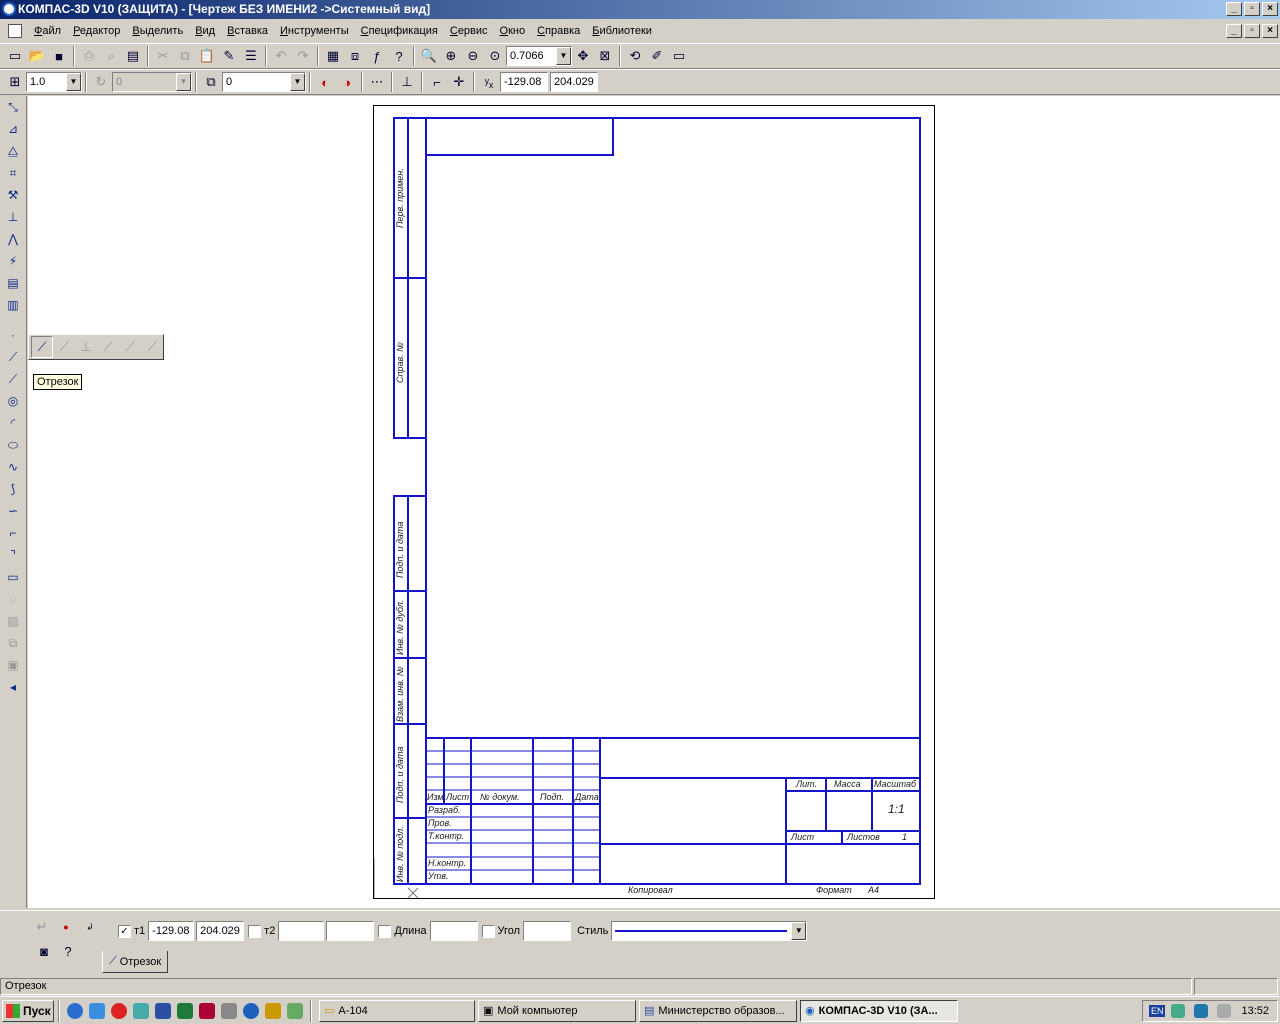 The image size is (1280, 1024). I want to click on network-tray-icon, so click(1178, 1011).